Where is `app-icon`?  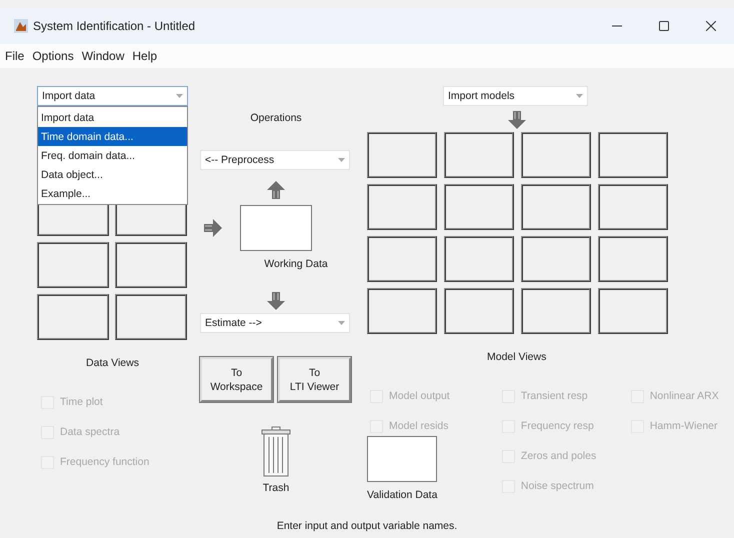 app-icon is located at coordinates (21, 26).